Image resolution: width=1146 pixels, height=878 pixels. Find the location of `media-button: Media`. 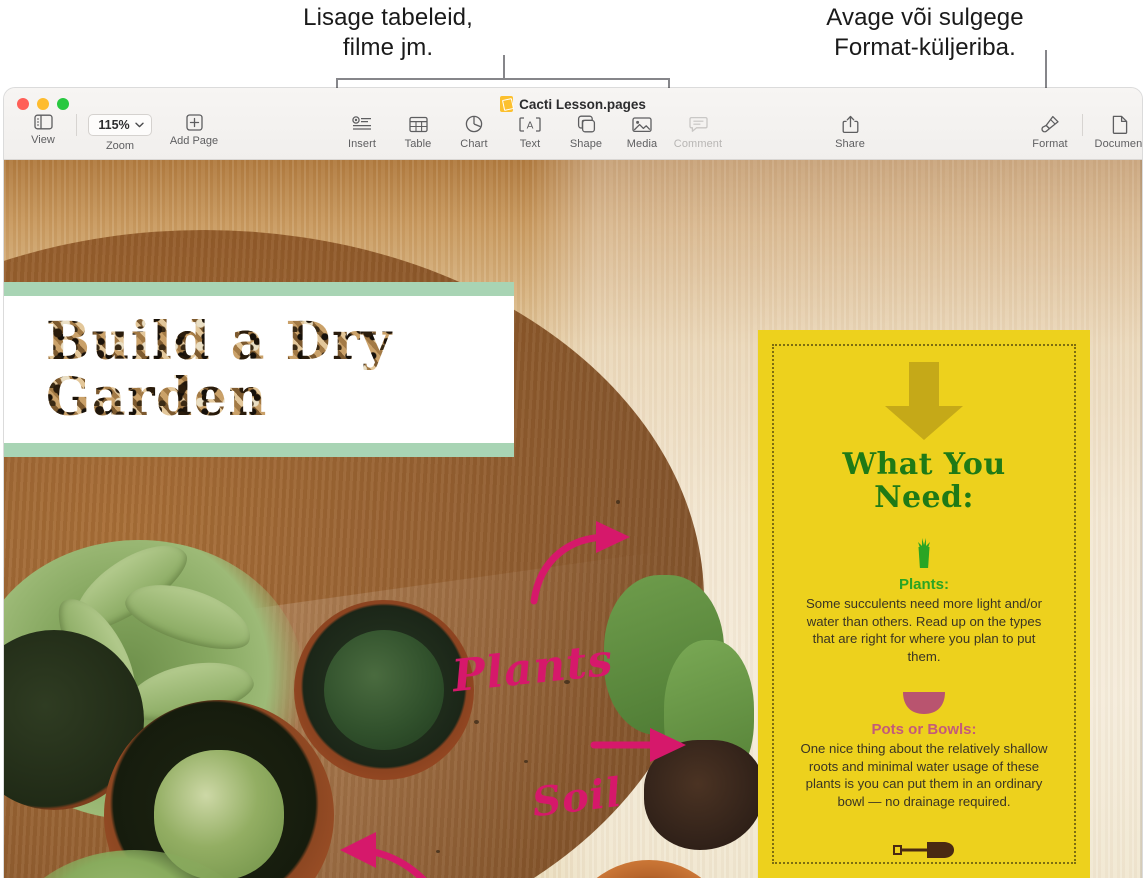

media-button: Media is located at coordinates (642, 132).